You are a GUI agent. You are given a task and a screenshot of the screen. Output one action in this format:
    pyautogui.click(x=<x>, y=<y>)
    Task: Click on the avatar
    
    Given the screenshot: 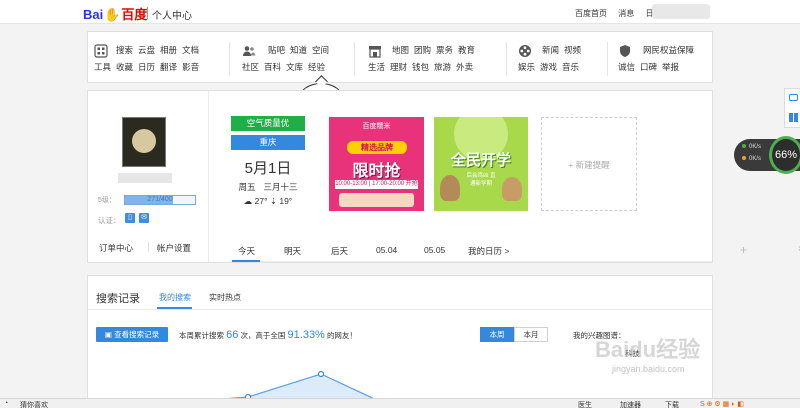 What is the action you would take?
    pyautogui.click(x=144, y=142)
    